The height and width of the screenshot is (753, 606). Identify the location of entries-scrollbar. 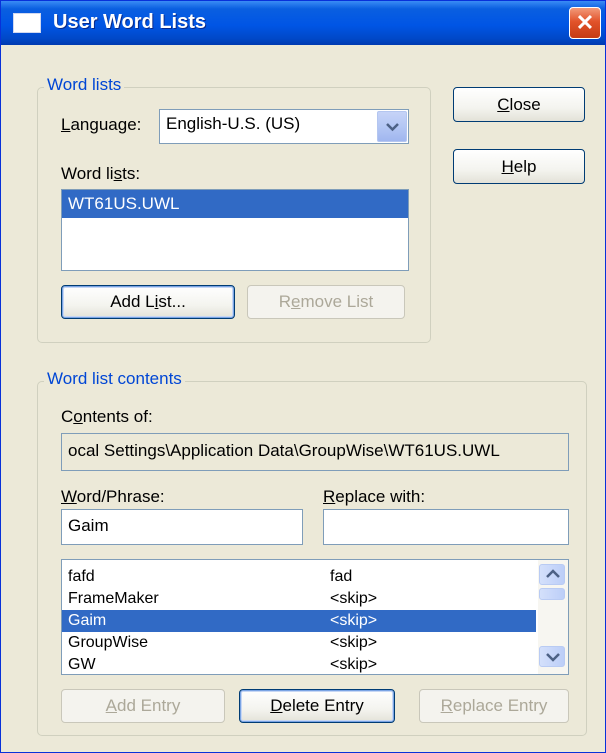
(553, 617).